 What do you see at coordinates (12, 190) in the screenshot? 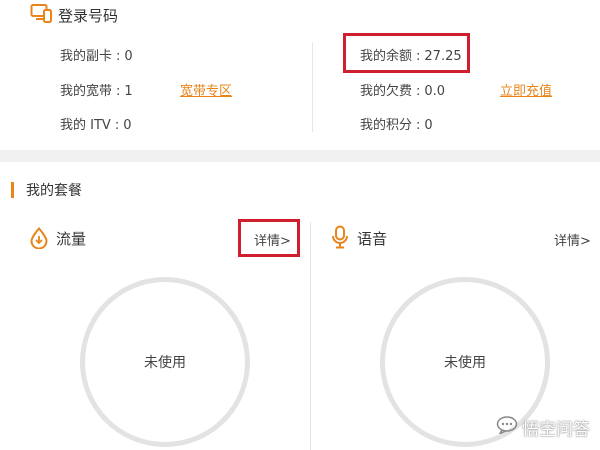
I see `section-accent-bar` at bounding box center [12, 190].